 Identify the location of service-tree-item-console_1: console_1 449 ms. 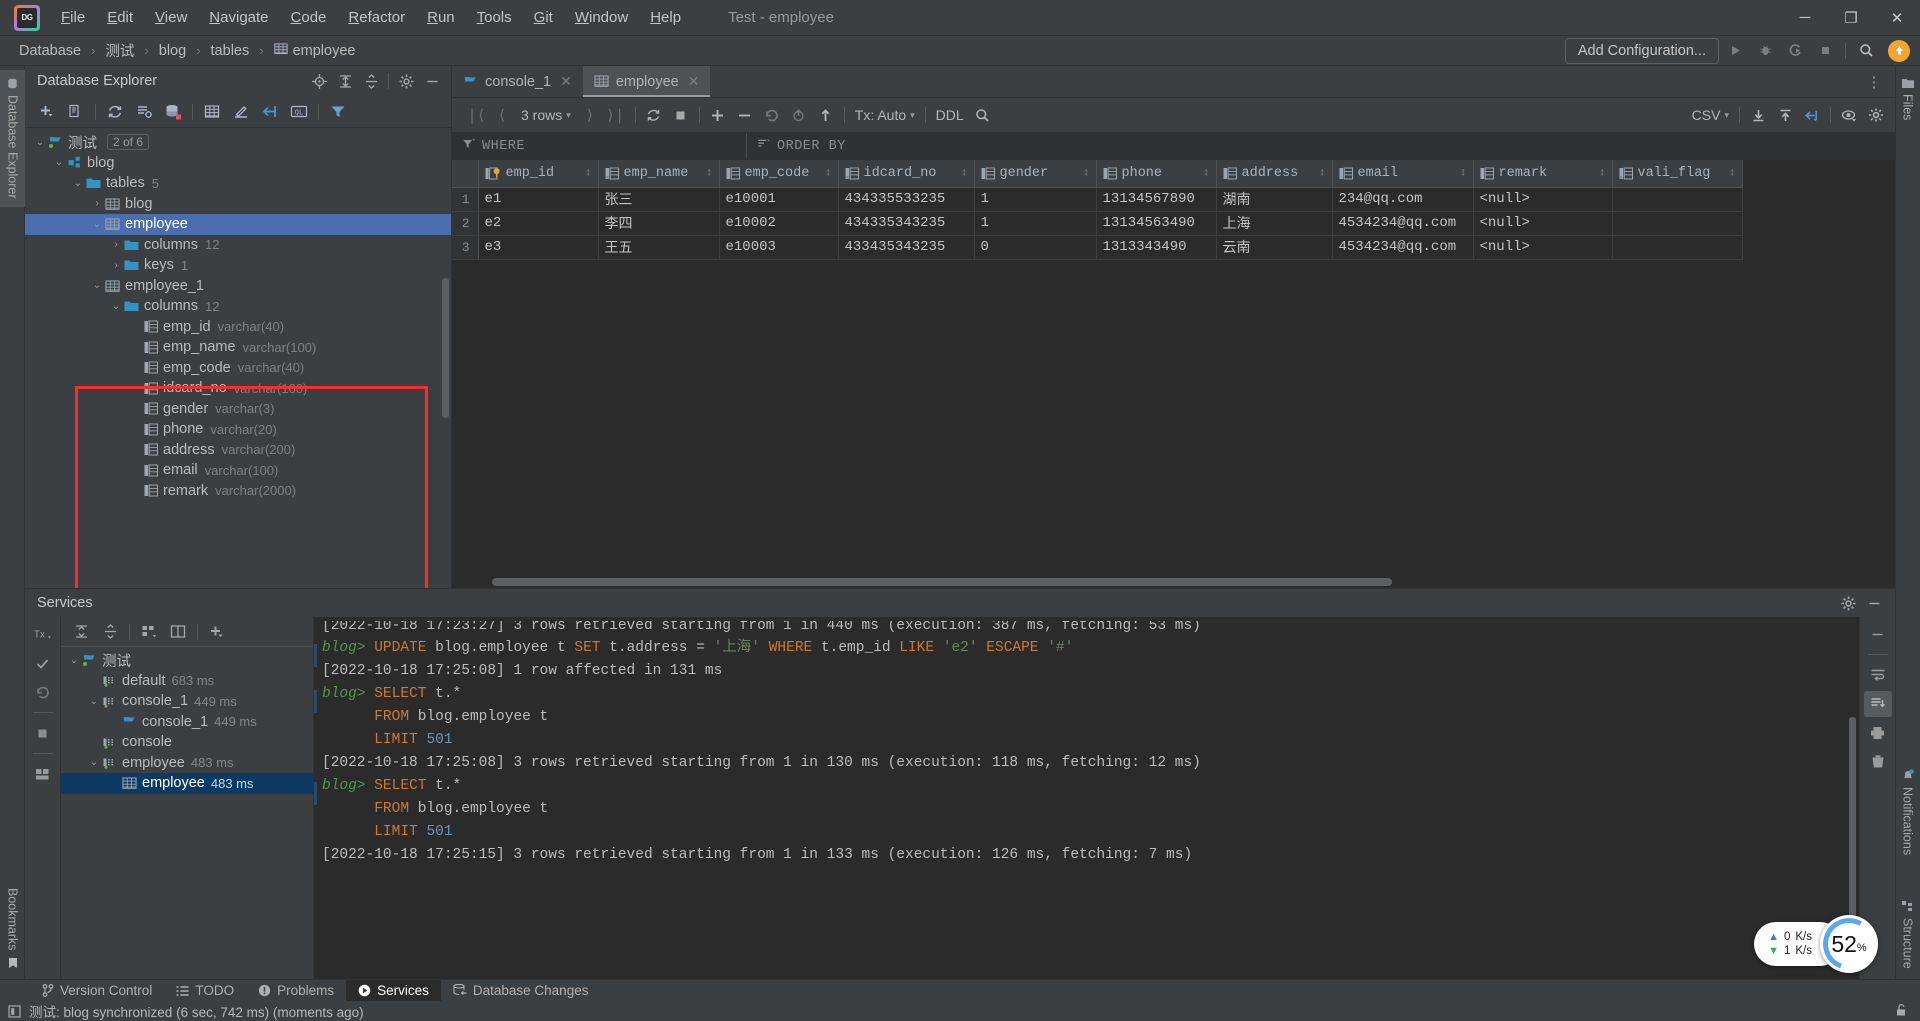
(187, 722).